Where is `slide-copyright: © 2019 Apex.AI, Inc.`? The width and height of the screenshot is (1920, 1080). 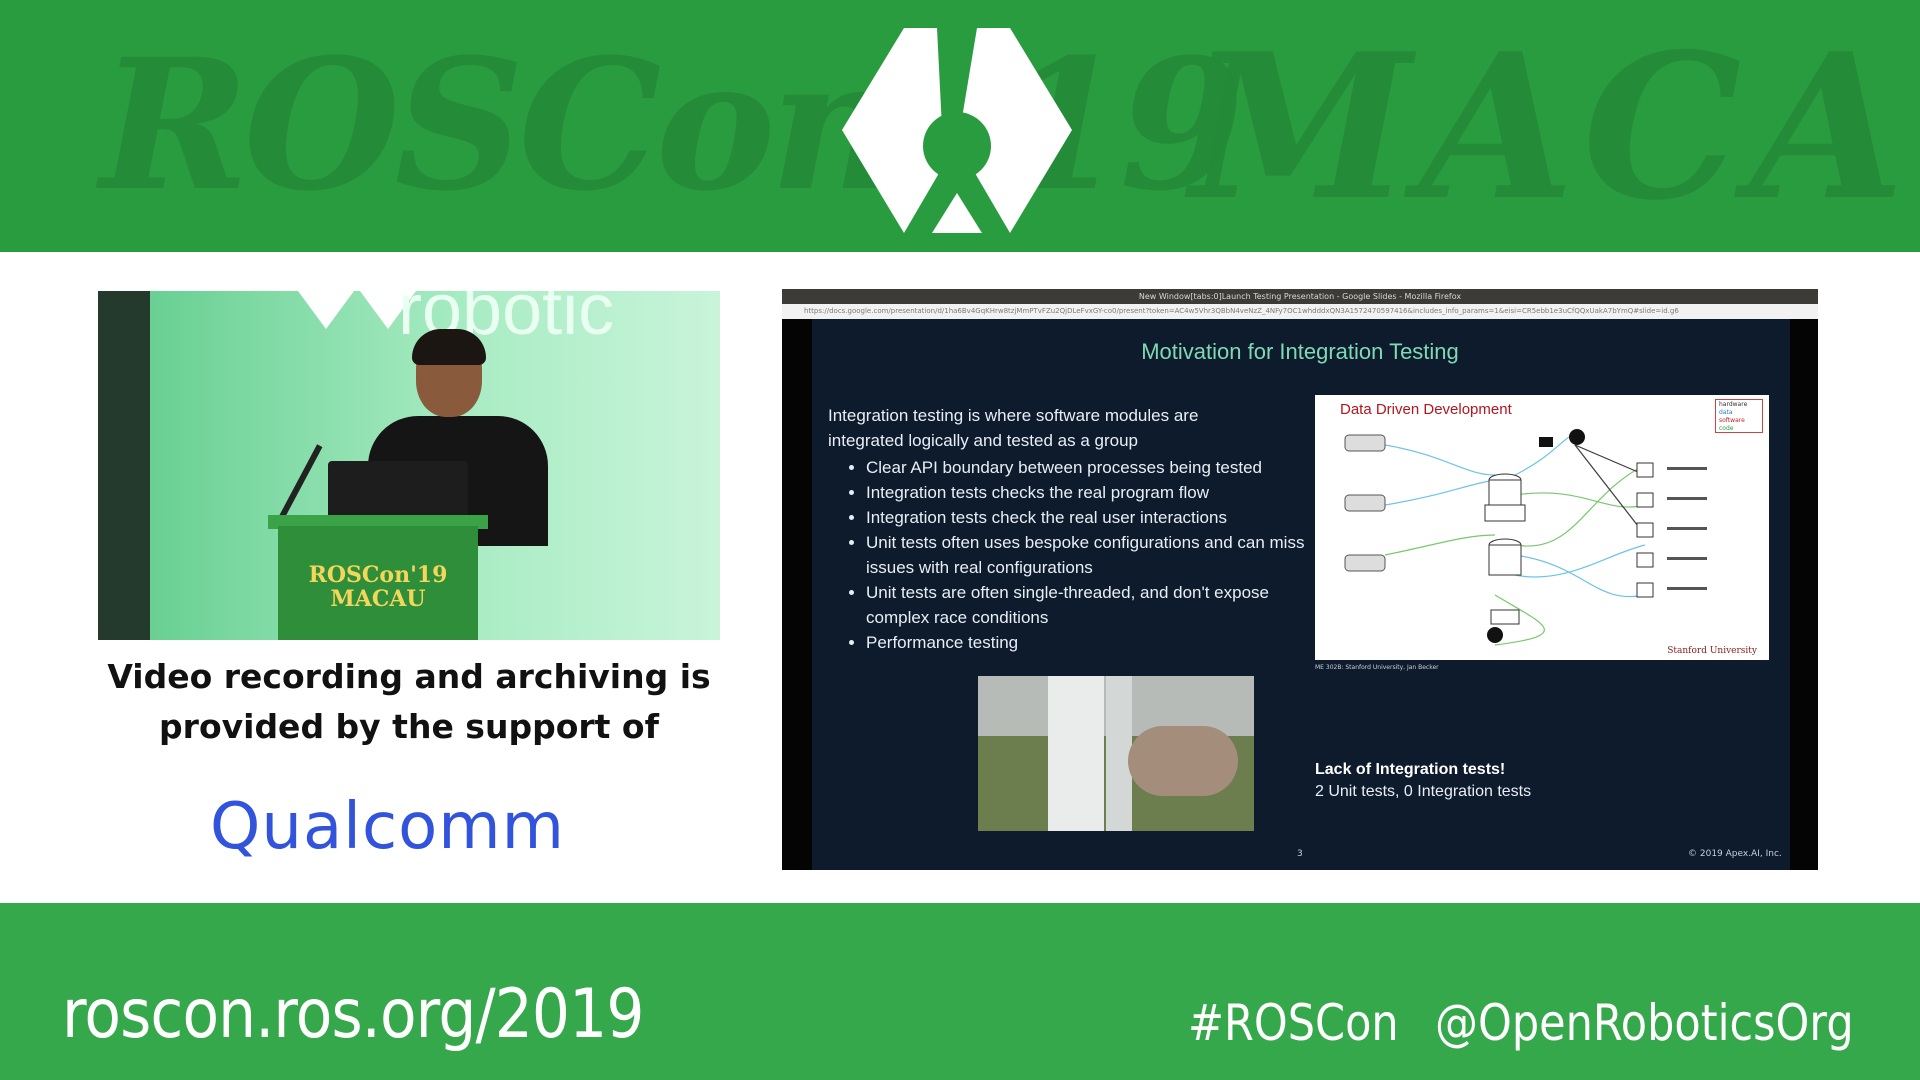 slide-copyright: © 2019 Apex.AI, Inc. is located at coordinates (1735, 854).